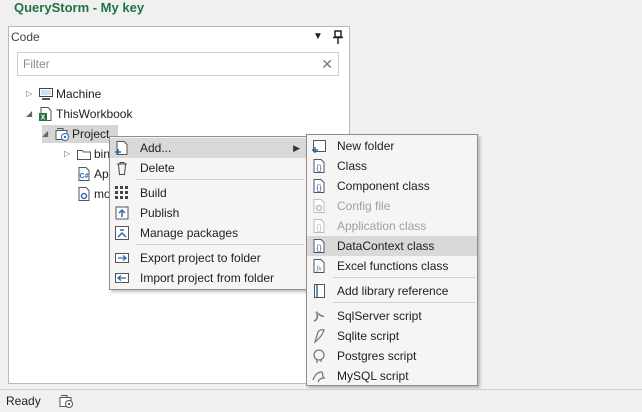  Describe the element at coordinates (122, 213) in the screenshot. I see `publish-icon` at that location.